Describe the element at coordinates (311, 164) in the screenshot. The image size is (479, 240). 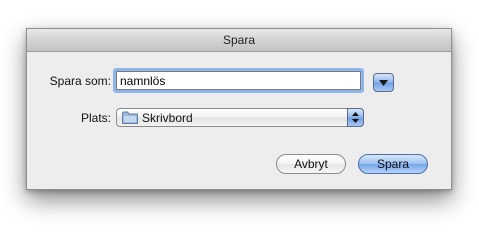
I see `cancel-button: Avbryt` at that location.